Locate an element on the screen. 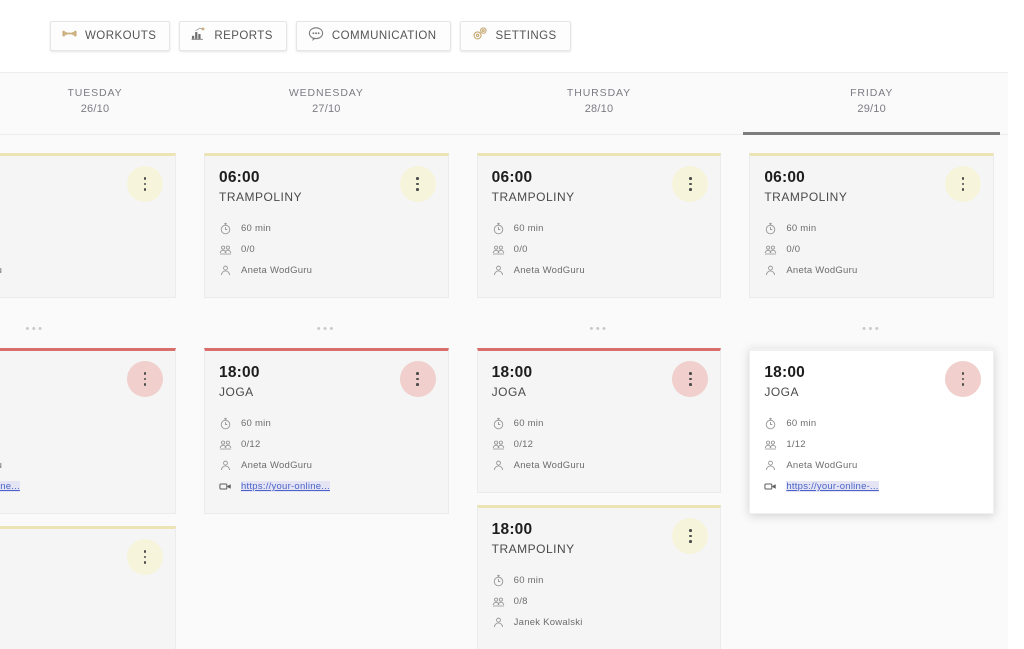 The width and height of the screenshot is (1024, 649). day-header-tuesday: TUESDAY 26/10 is located at coordinates (95, 103).